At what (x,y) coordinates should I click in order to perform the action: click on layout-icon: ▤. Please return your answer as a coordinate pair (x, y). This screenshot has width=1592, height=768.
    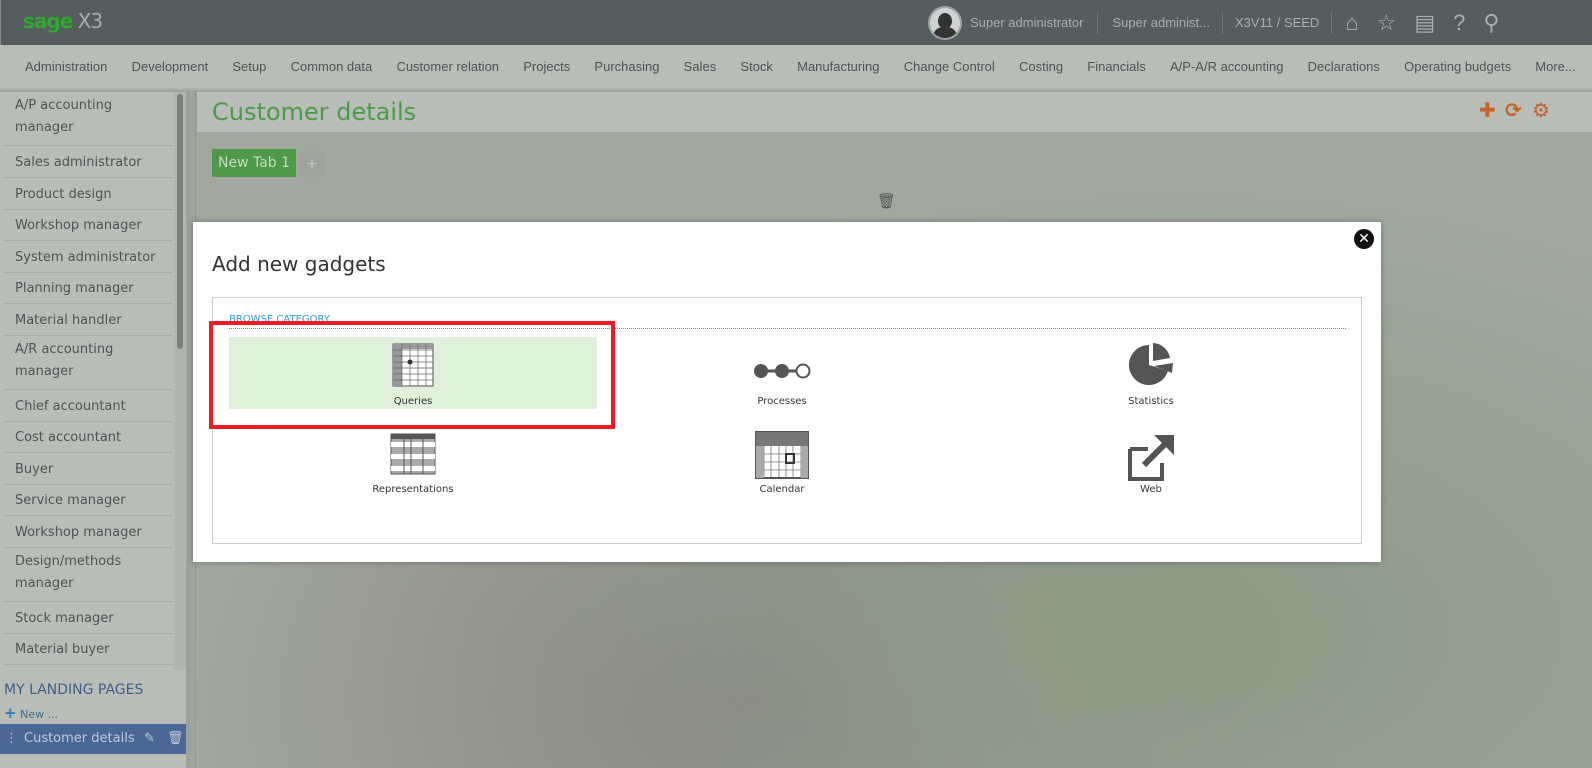
    Looking at the image, I should click on (1424, 23).